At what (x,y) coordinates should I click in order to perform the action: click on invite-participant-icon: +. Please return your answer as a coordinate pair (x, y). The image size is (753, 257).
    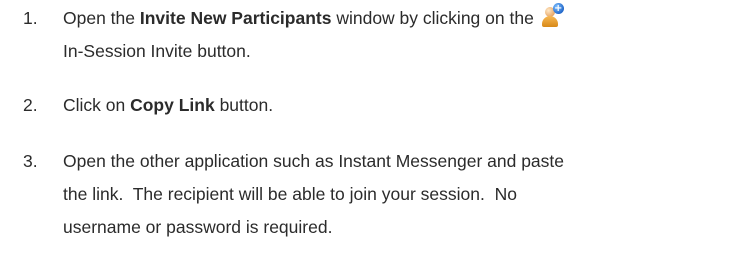
    Looking at the image, I should click on (552, 16).